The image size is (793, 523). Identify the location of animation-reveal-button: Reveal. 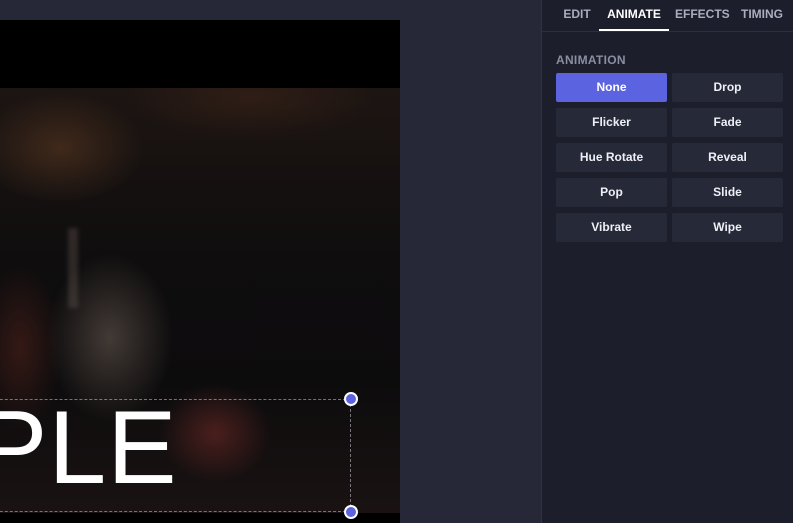
(727, 157).